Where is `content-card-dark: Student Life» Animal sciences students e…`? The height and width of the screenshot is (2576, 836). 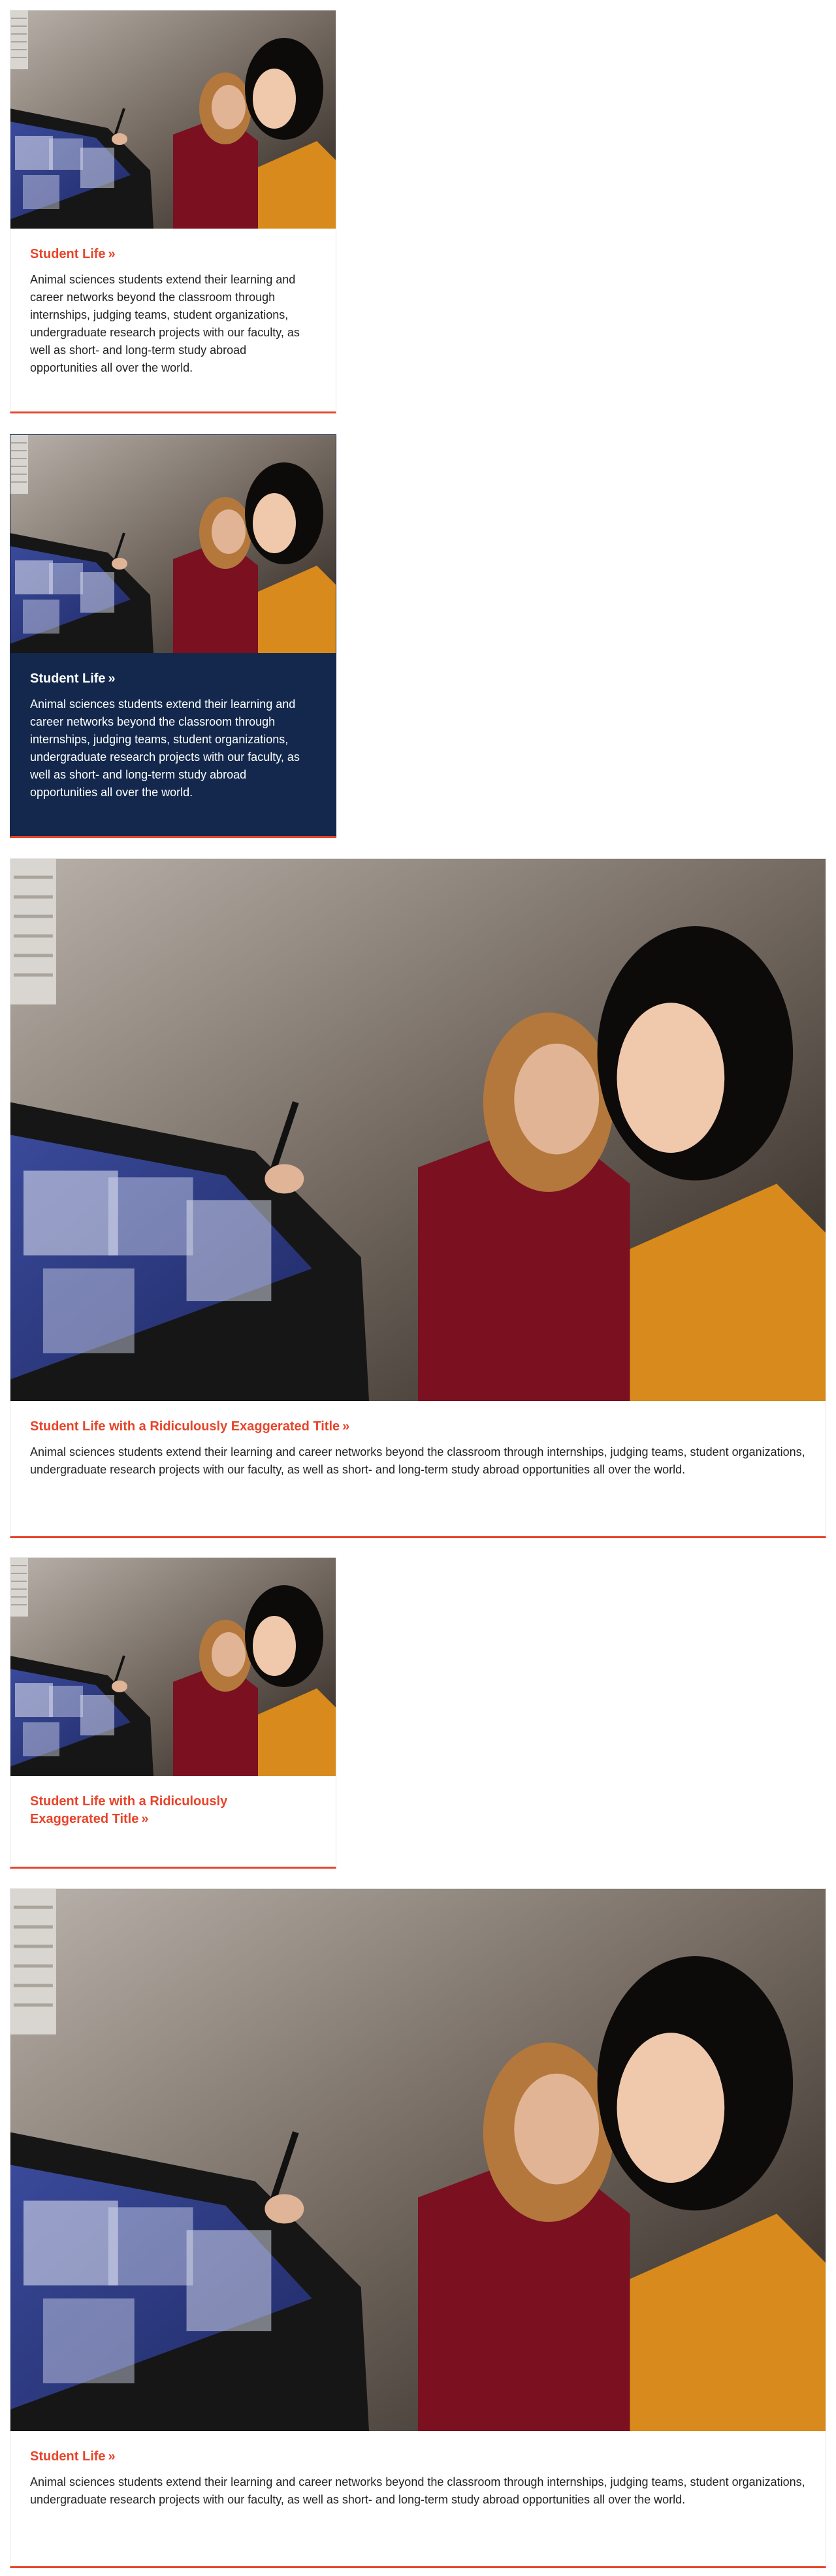 content-card-dark: Student Life» Animal sciences students e… is located at coordinates (173, 636).